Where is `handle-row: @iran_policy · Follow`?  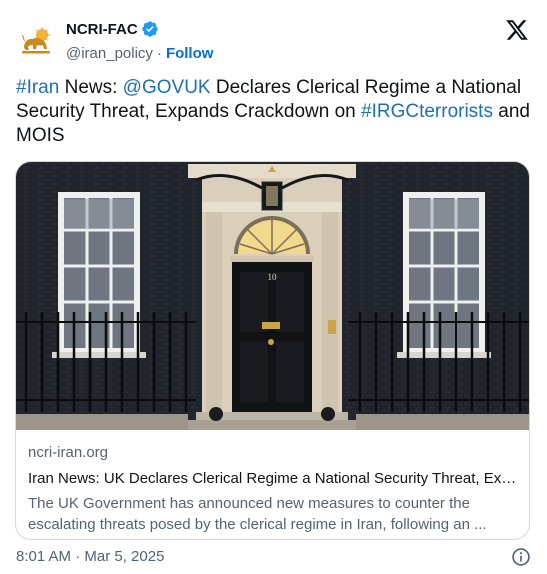
handle-row: @iran_policy · Follow is located at coordinates (139, 53).